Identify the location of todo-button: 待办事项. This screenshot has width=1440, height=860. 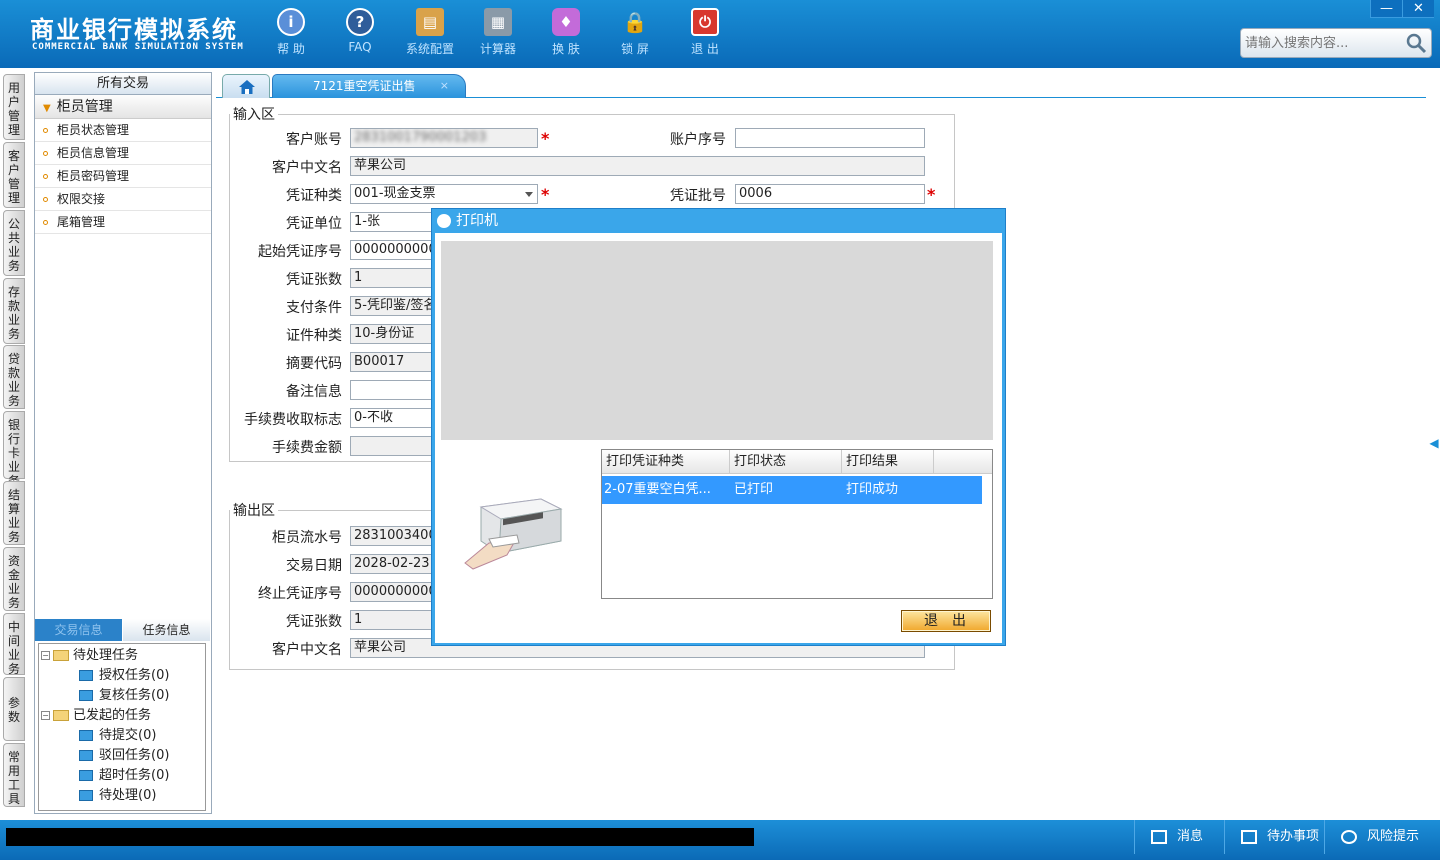
(1274, 837).